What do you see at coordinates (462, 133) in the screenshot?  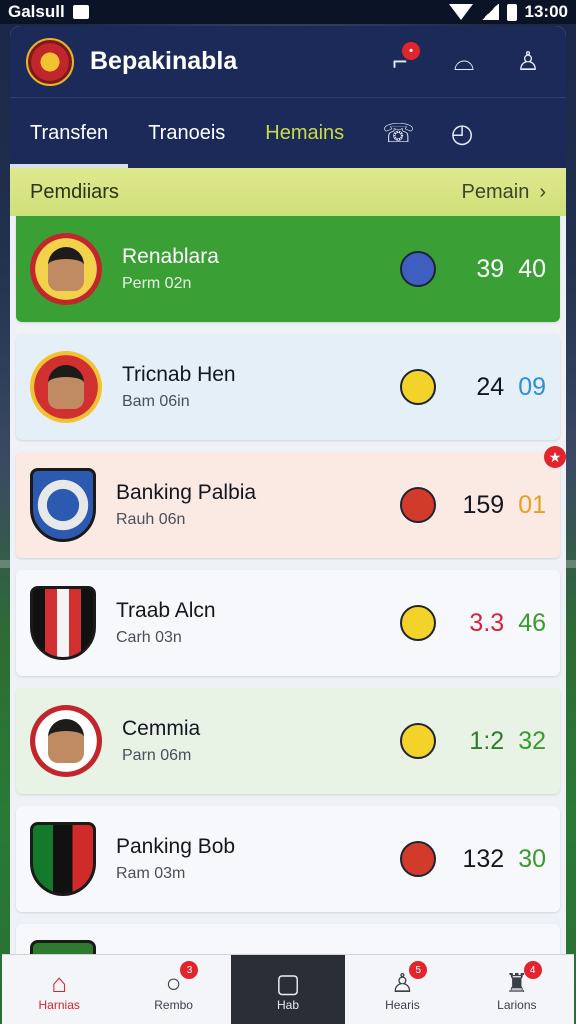 I see `timer-icon: ◴` at bounding box center [462, 133].